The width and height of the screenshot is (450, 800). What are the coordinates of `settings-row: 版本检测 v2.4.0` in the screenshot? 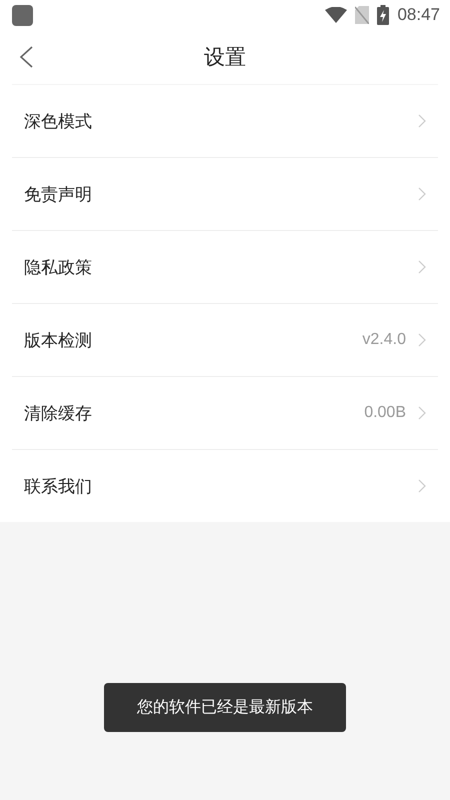 It's located at (225, 339).